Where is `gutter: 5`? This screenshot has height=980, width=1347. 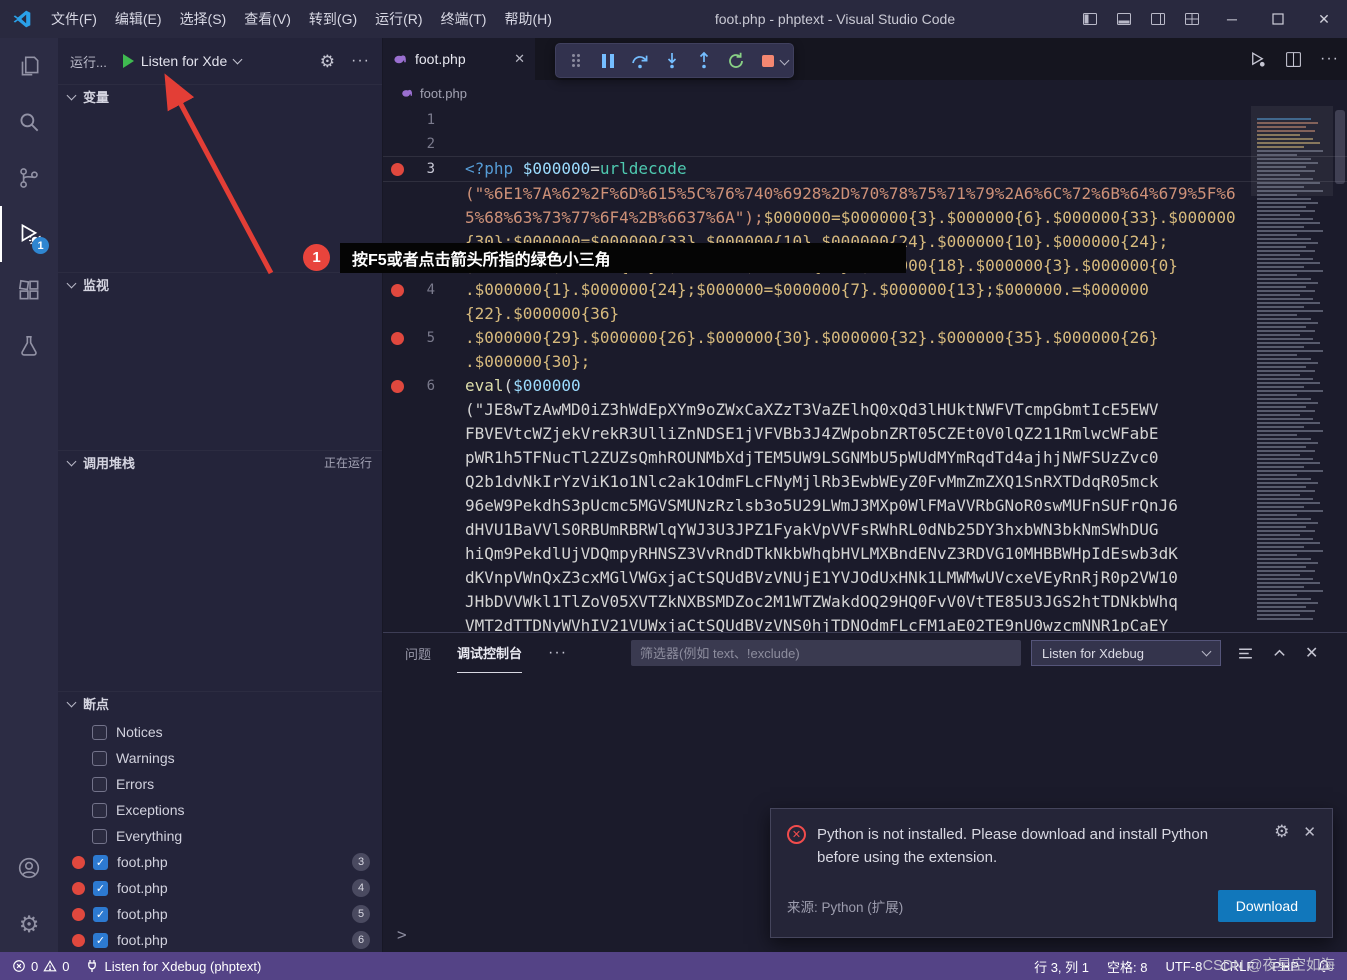
gutter: 5 is located at coordinates (424, 338).